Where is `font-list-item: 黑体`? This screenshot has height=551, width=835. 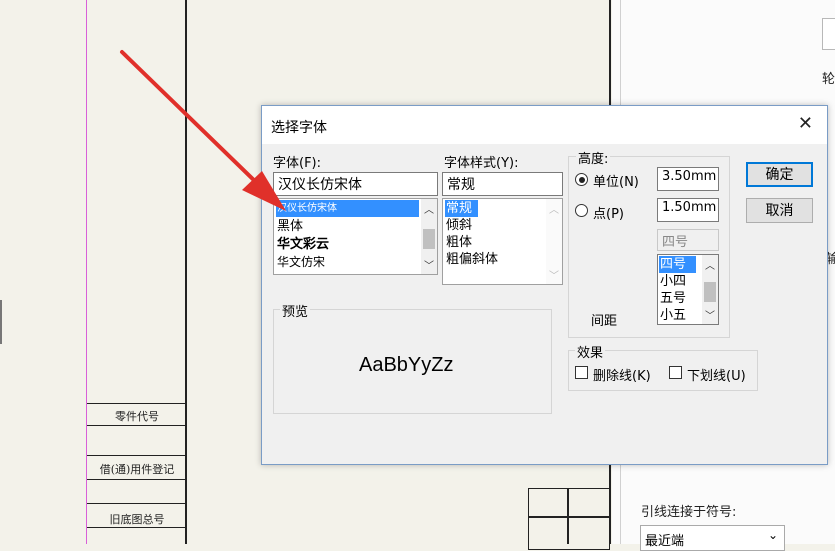
font-list-item: 黑体 is located at coordinates (289, 226).